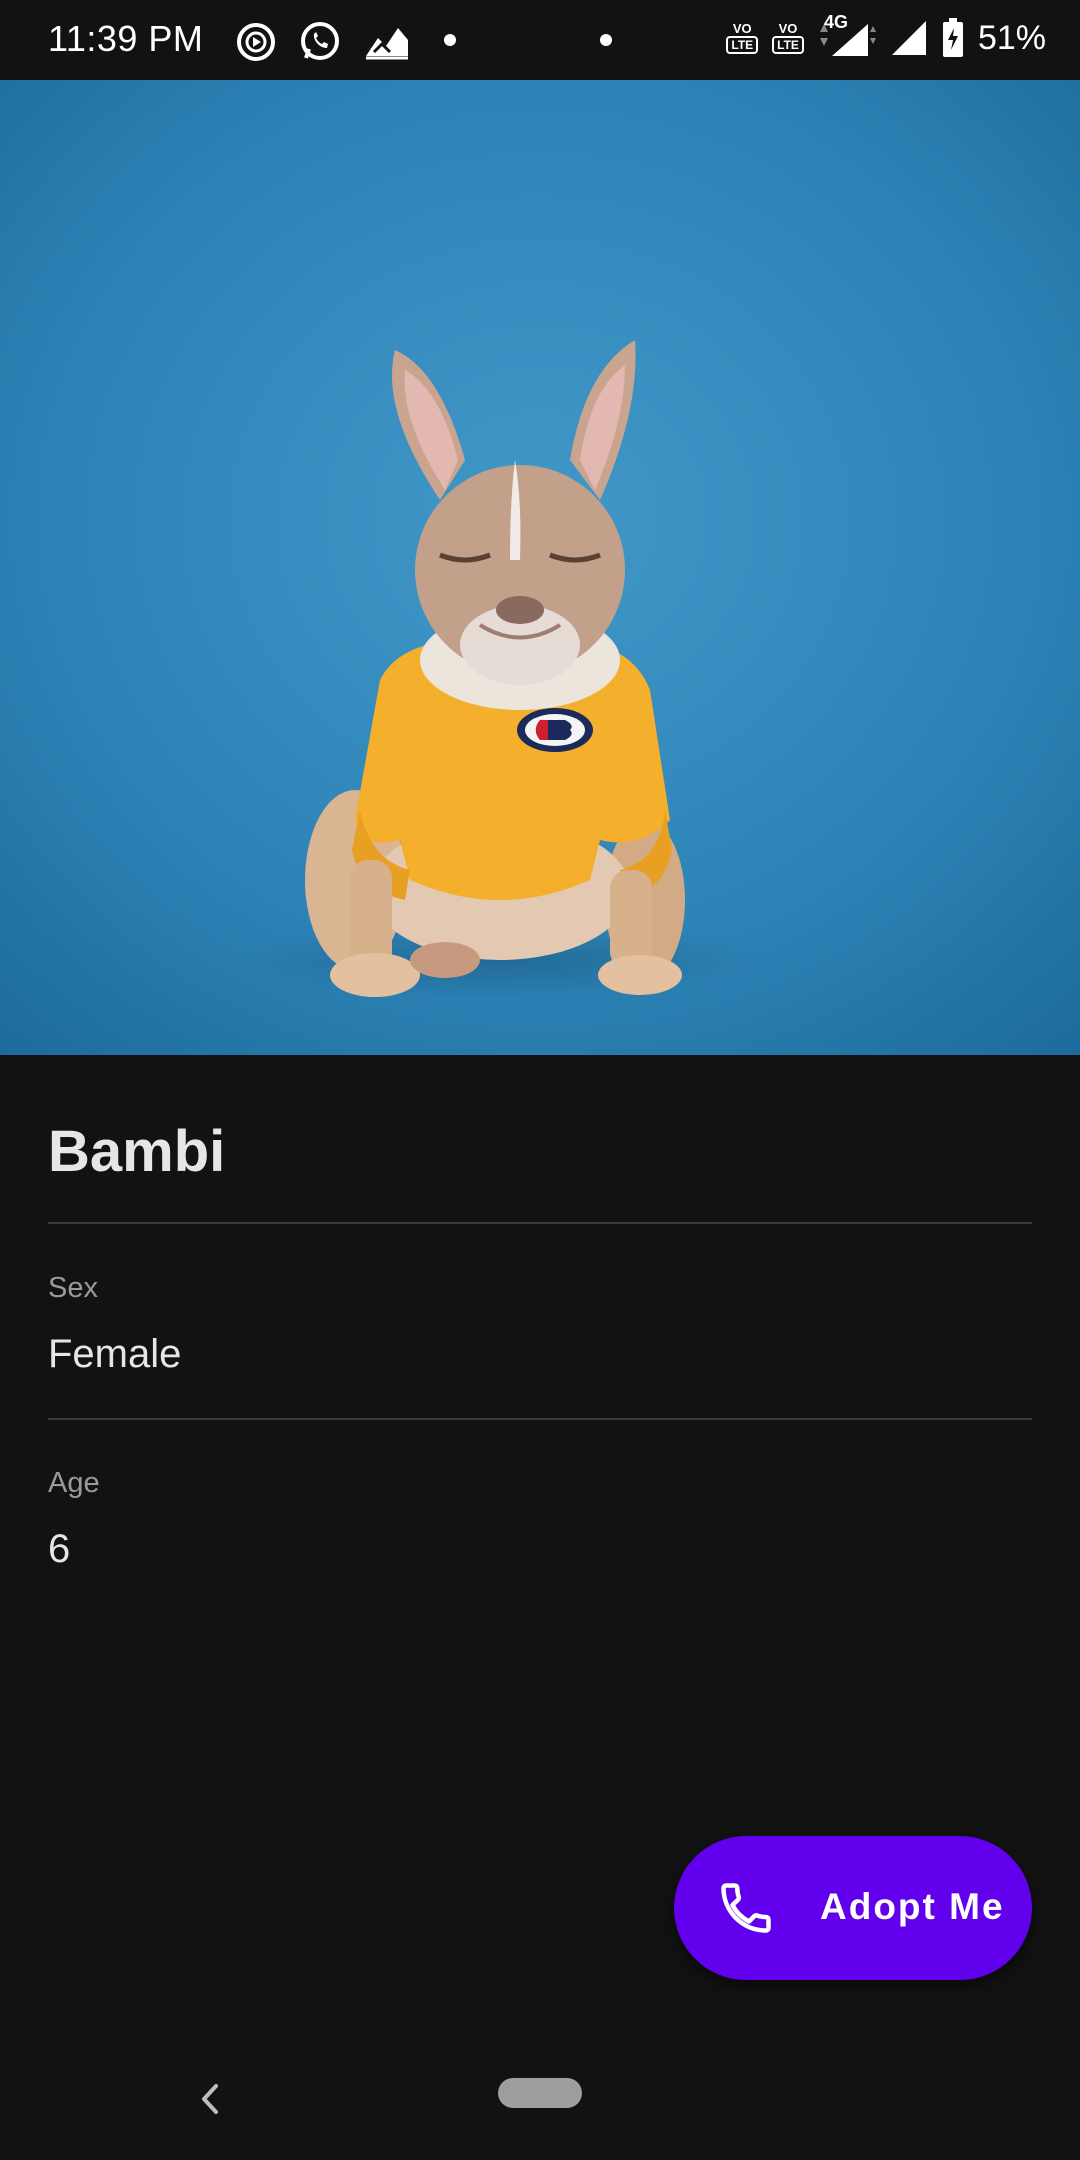  I want to click on phone-icon, so click(746, 1908).